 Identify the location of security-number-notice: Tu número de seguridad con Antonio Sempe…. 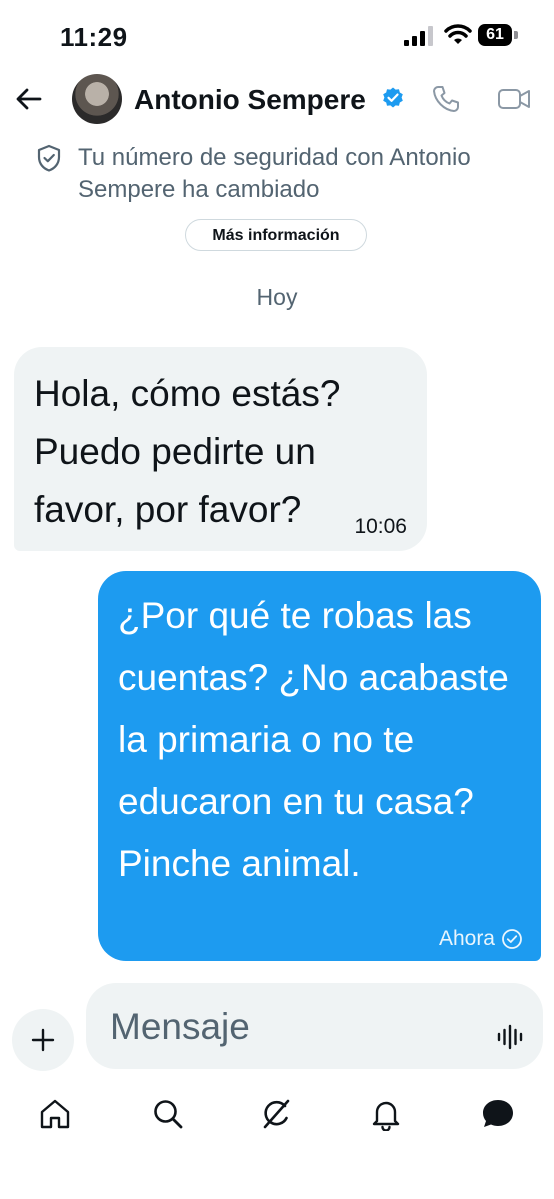
(274, 173).